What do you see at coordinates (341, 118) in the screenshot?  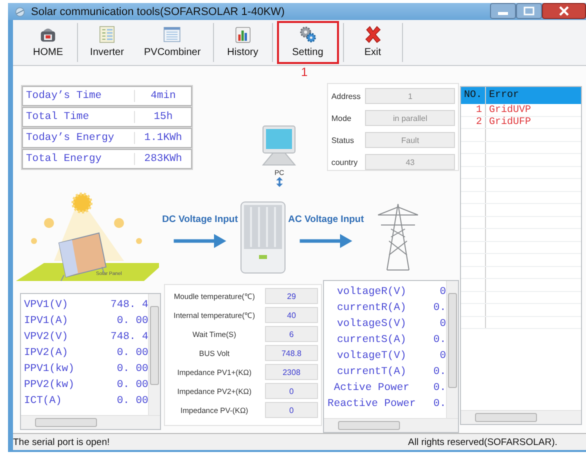 I see `field-label: Mode` at bounding box center [341, 118].